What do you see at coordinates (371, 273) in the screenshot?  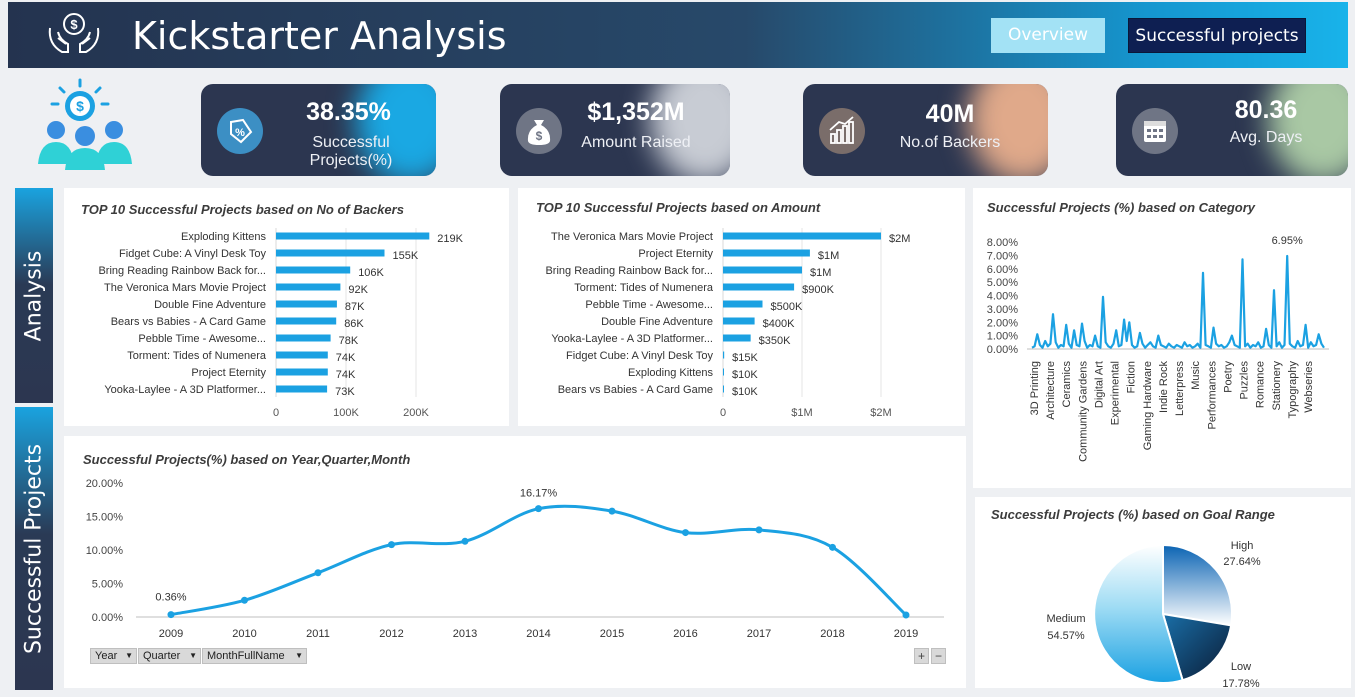 I see `data-label: 106K` at bounding box center [371, 273].